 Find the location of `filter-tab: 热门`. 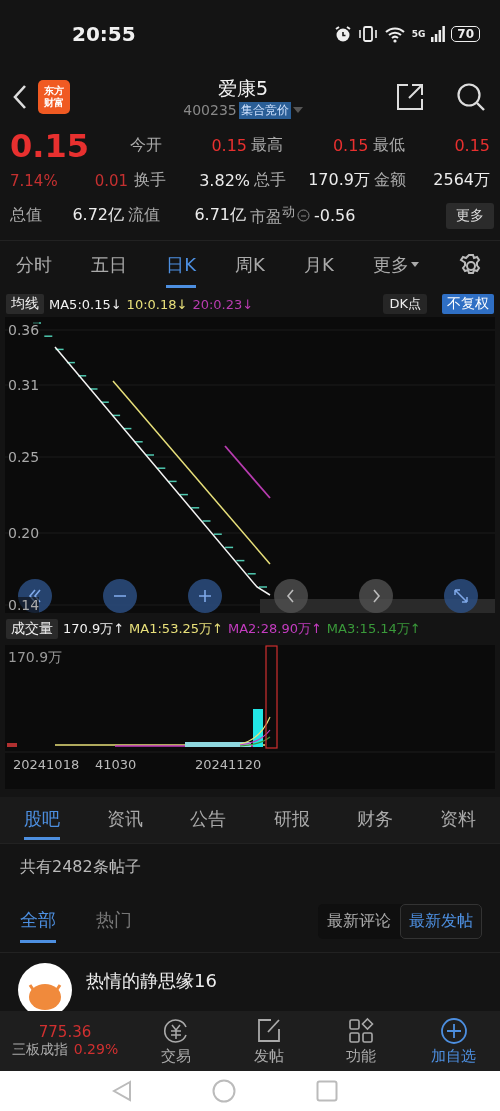

filter-tab: 热门 is located at coordinates (114, 921).